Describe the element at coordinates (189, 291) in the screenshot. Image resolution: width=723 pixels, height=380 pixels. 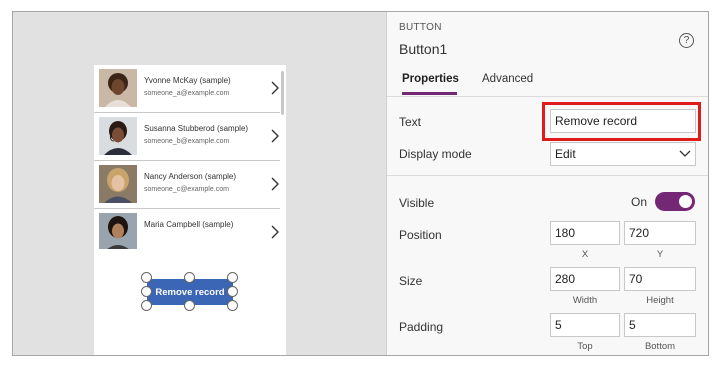
I see `remove-record-control: Remove record` at that location.